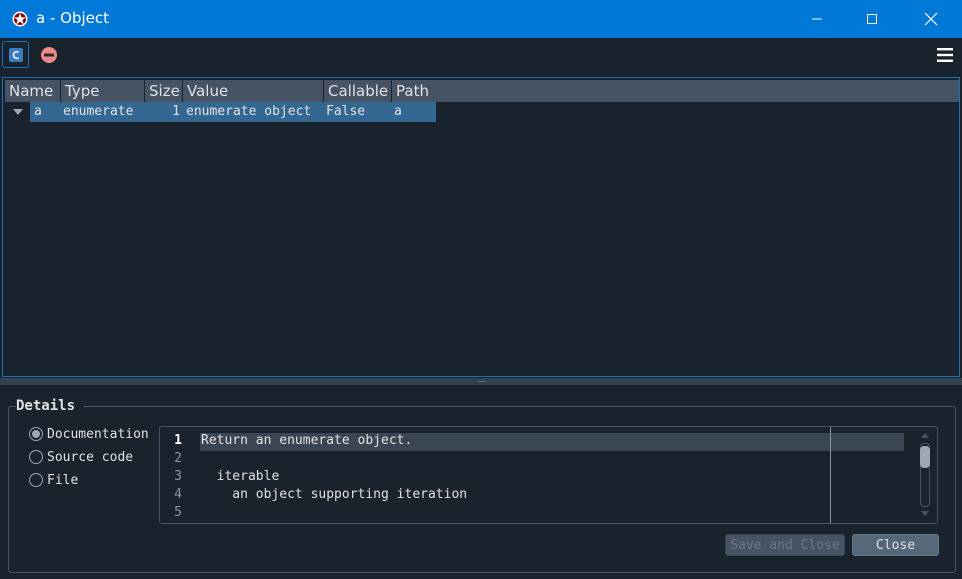 This screenshot has width=962, height=579. Describe the element at coordinates (925, 475) in the screenshot. I see `vertical-scrollbar` at that location.